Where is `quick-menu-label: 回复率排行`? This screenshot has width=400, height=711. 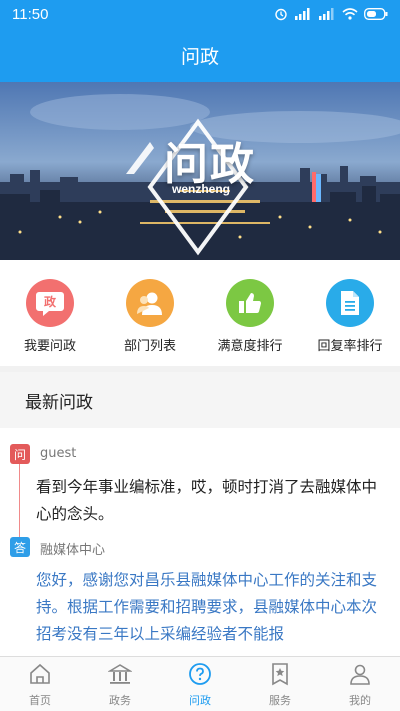 quick-menu-label: 回复率排行 is located at coordinates (350, 346).